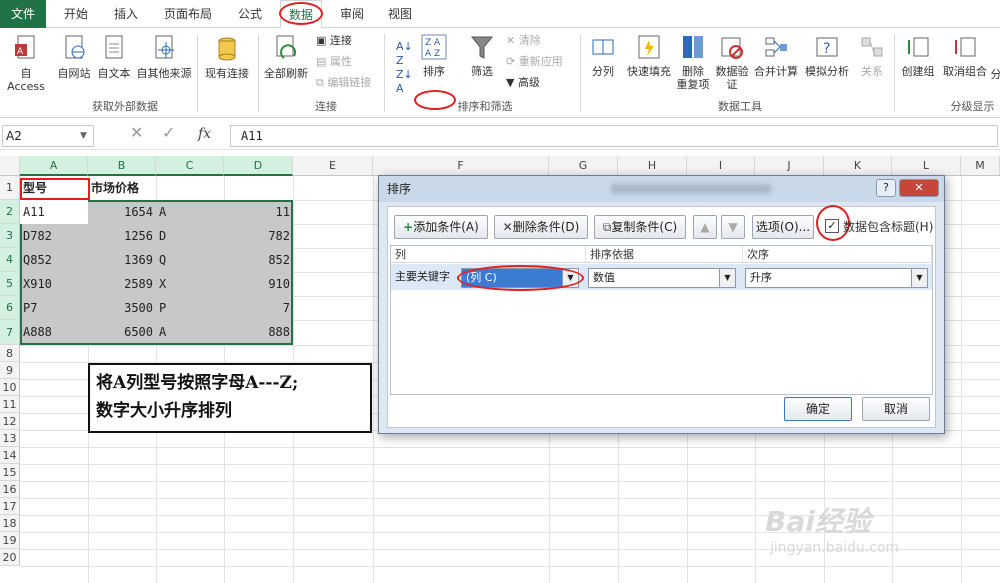 Image resolution: width=1000 pixels, height=583 pixels. Describe the element at coordinates (980, 166) in the screenshot. I see `column-header: M` at that location.